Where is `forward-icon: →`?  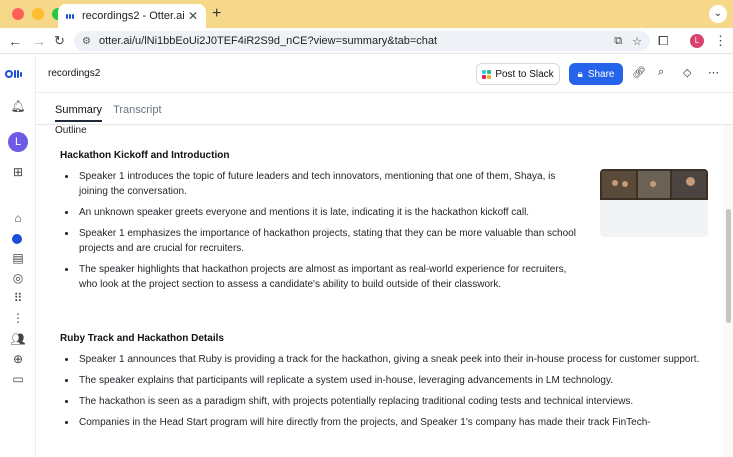 forward-icon: → is located at coordinates (39, 41).